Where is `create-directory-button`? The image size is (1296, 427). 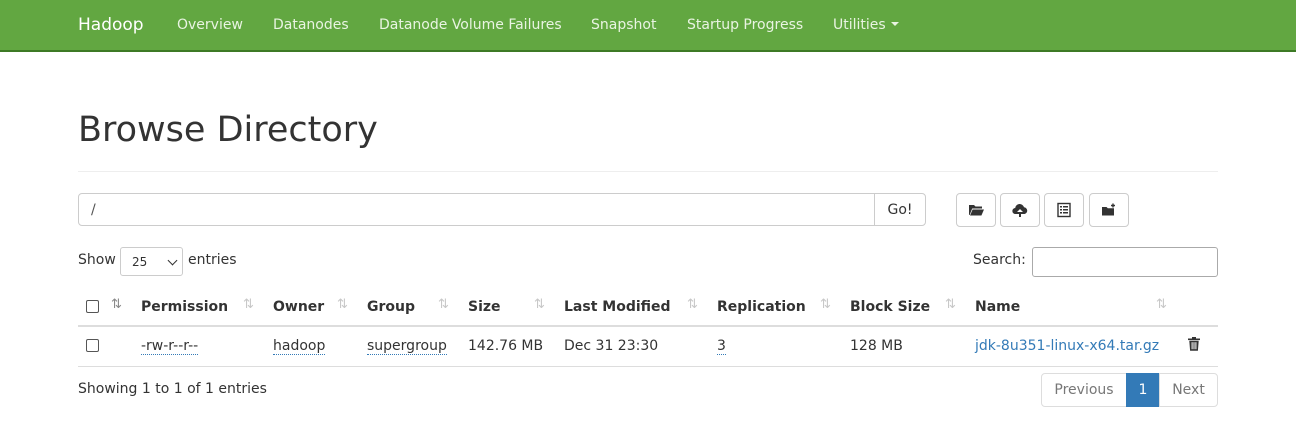 create-directory-button is located at coordinates (976, 210).